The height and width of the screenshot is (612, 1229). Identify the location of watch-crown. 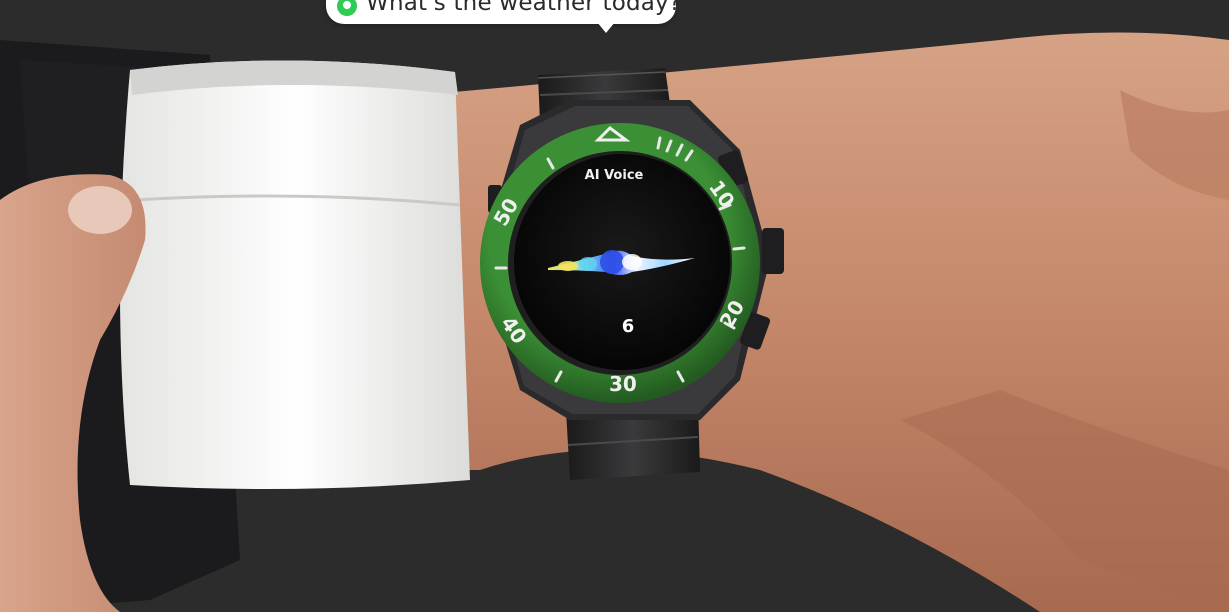
(773, 251).